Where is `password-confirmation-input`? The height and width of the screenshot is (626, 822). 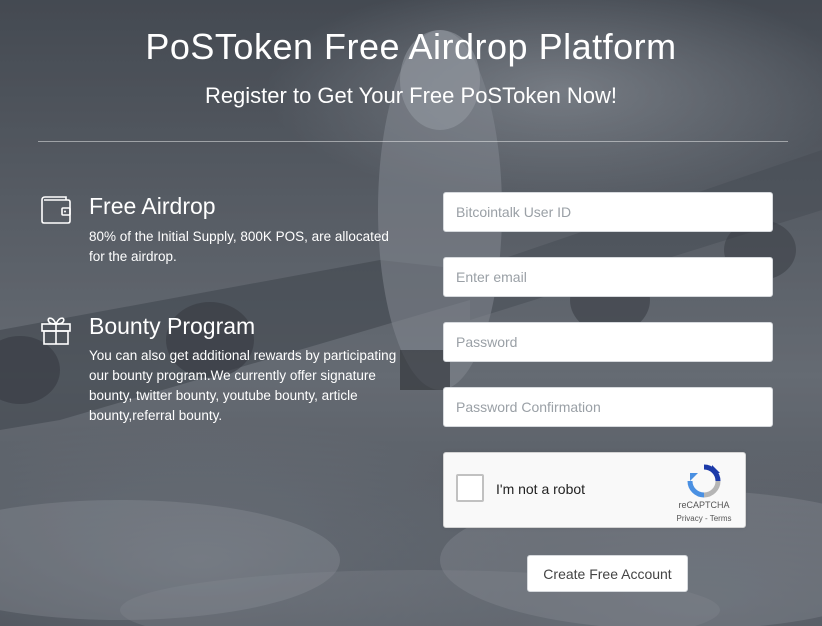 password-confirmation-input is located at coordinates (608, 407).